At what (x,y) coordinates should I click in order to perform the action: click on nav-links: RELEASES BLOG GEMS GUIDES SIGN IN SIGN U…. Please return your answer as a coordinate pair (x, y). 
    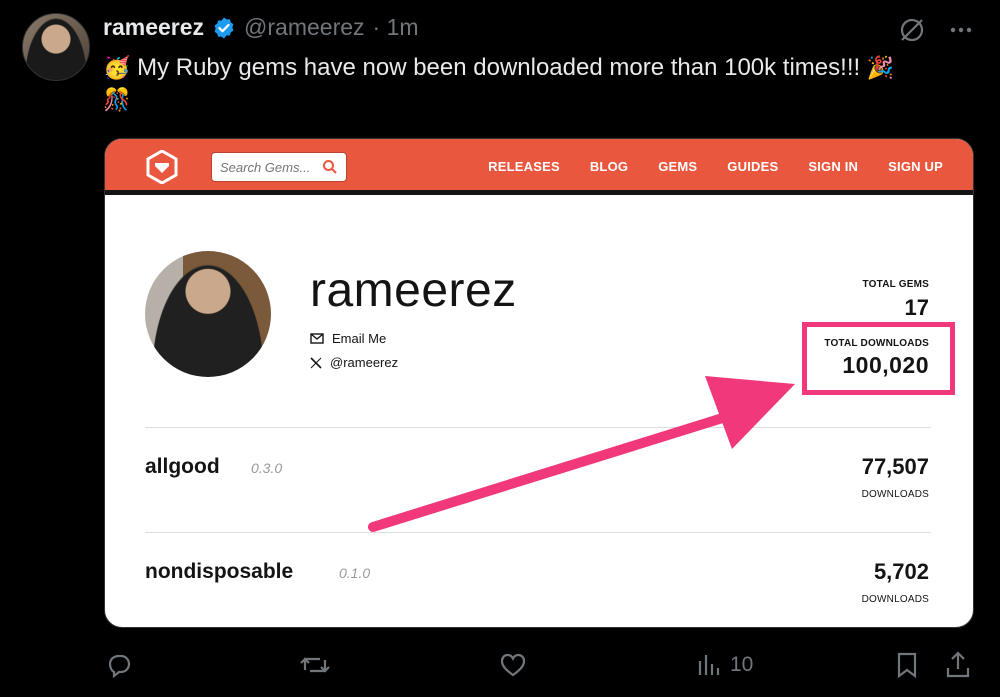
    Looking at the image, I should click on (715, 166).